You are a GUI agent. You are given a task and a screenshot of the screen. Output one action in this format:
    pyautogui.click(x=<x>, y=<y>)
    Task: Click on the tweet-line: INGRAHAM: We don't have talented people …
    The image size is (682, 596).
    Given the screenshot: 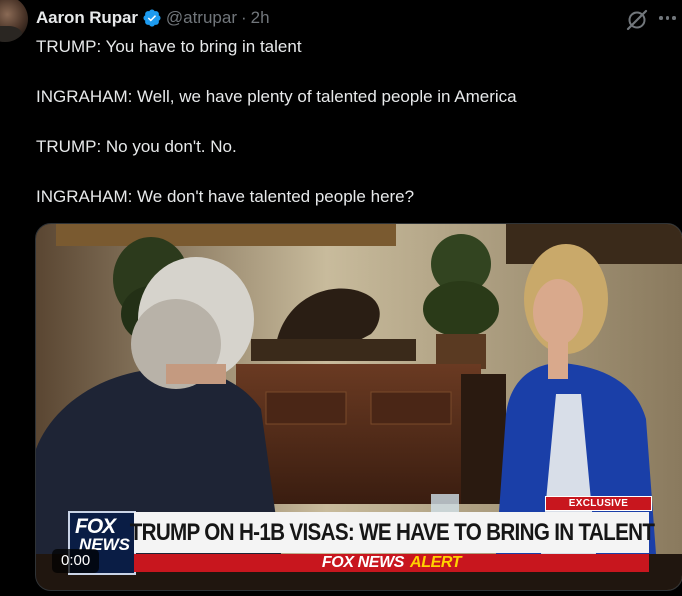 What is the action you would take?
    pyautogui.click(x=225, y=196)
    